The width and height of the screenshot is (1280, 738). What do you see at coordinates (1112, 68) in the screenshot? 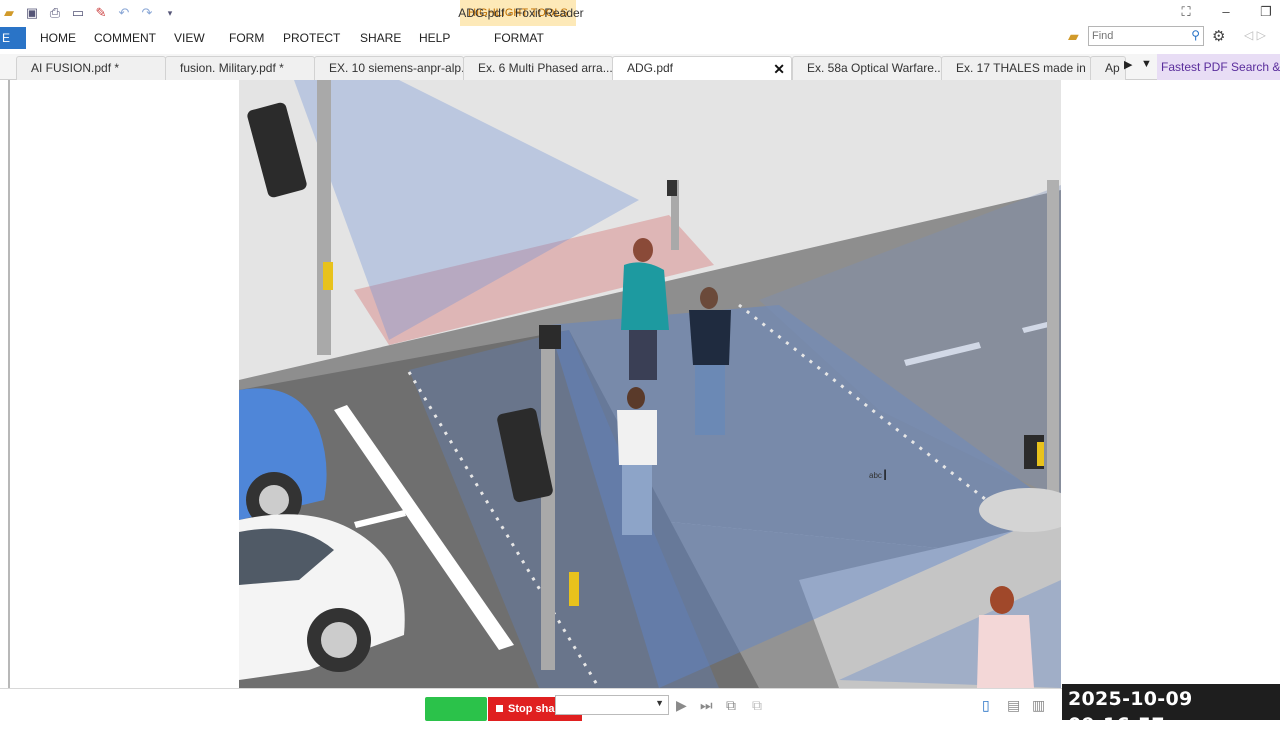
I see `doc-tab-label: Ap` at bounding box center [1112, 68].